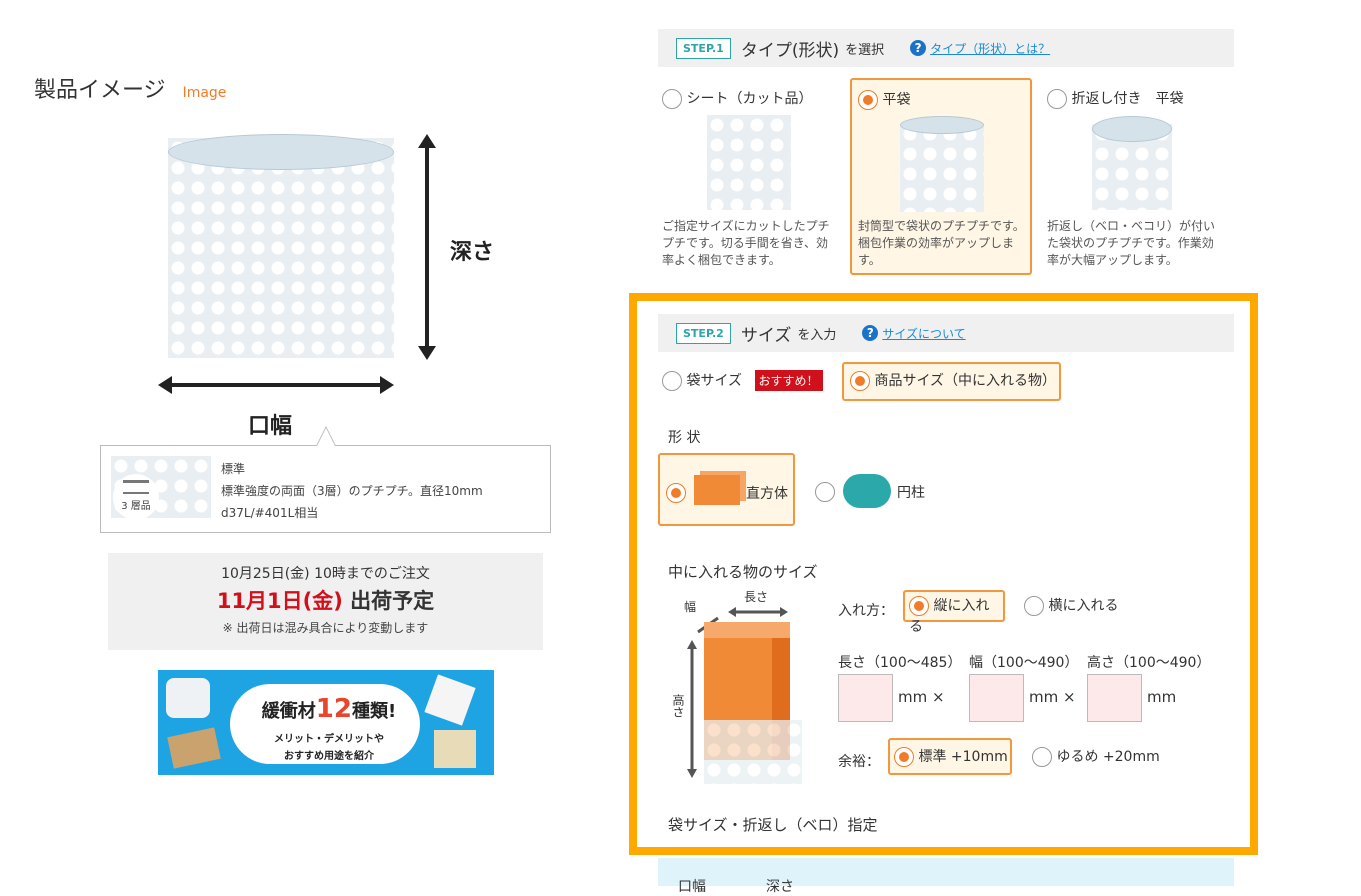  What do you see at coordinates (672, 99) in the screenshot?
I see `type-sheet-radio` at bounding box center [672, 99].